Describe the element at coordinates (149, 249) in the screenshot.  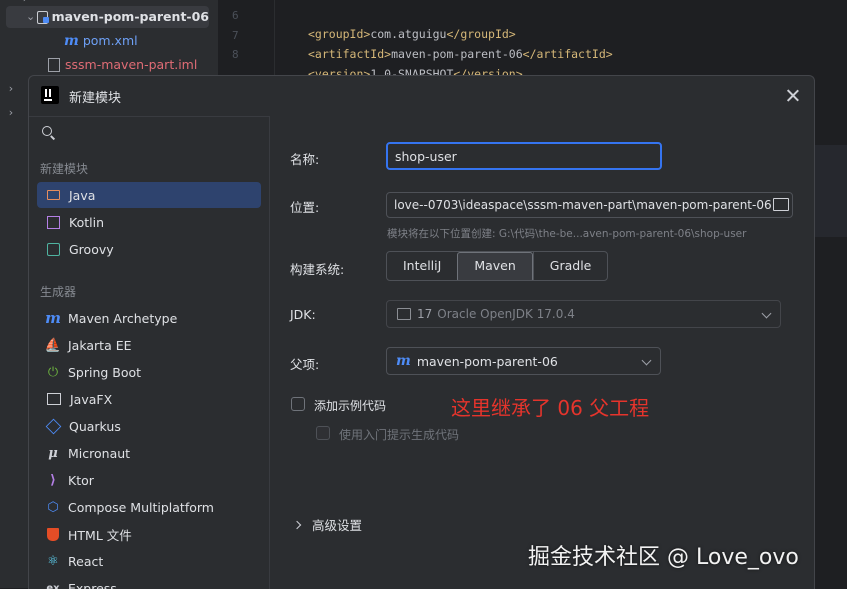
I see `sidebar-item-groovy: Groovy` at that location.